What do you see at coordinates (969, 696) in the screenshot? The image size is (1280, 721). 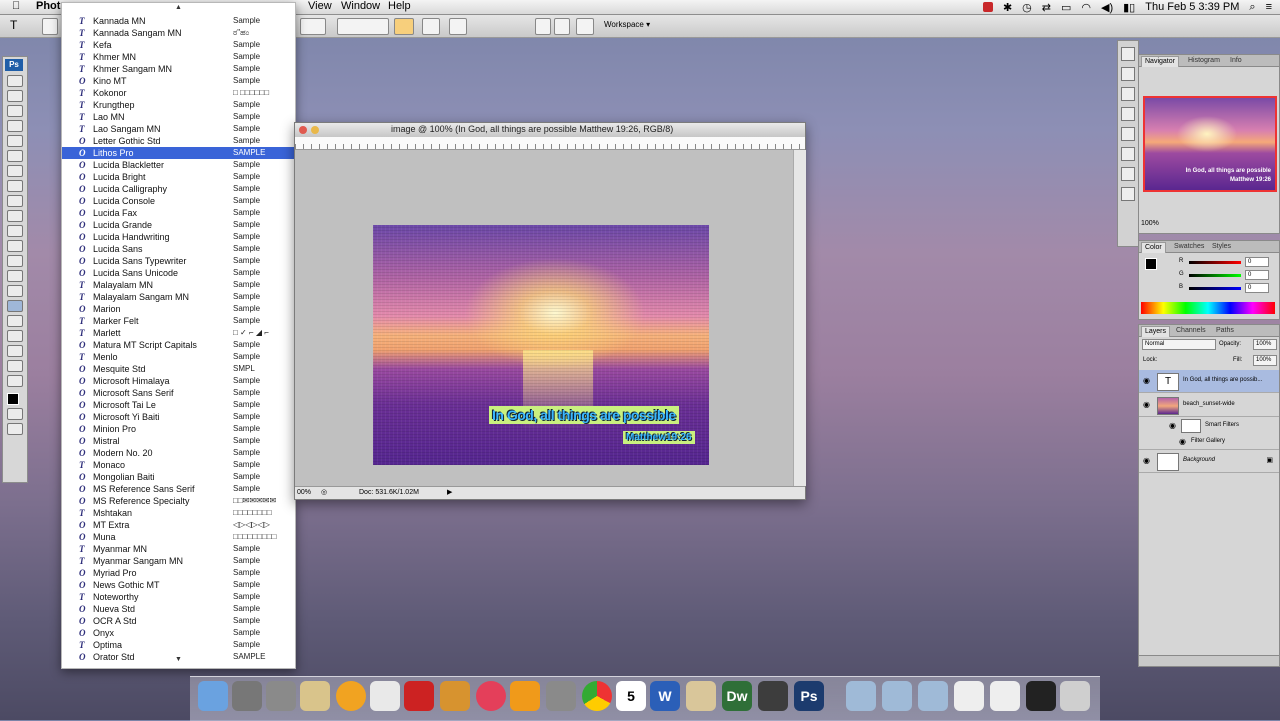 I see `document-stack-icon` at bounding box center [969, 696].